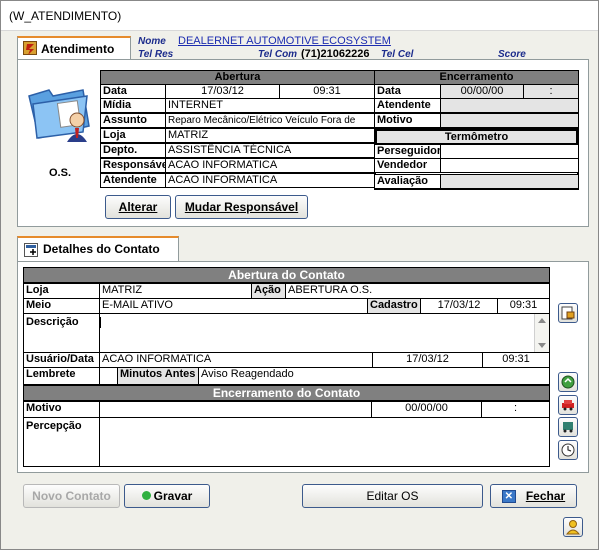 This screenshot has height=550, width=599. I want to click on alterar-button: Alterar, so click(138, 207).